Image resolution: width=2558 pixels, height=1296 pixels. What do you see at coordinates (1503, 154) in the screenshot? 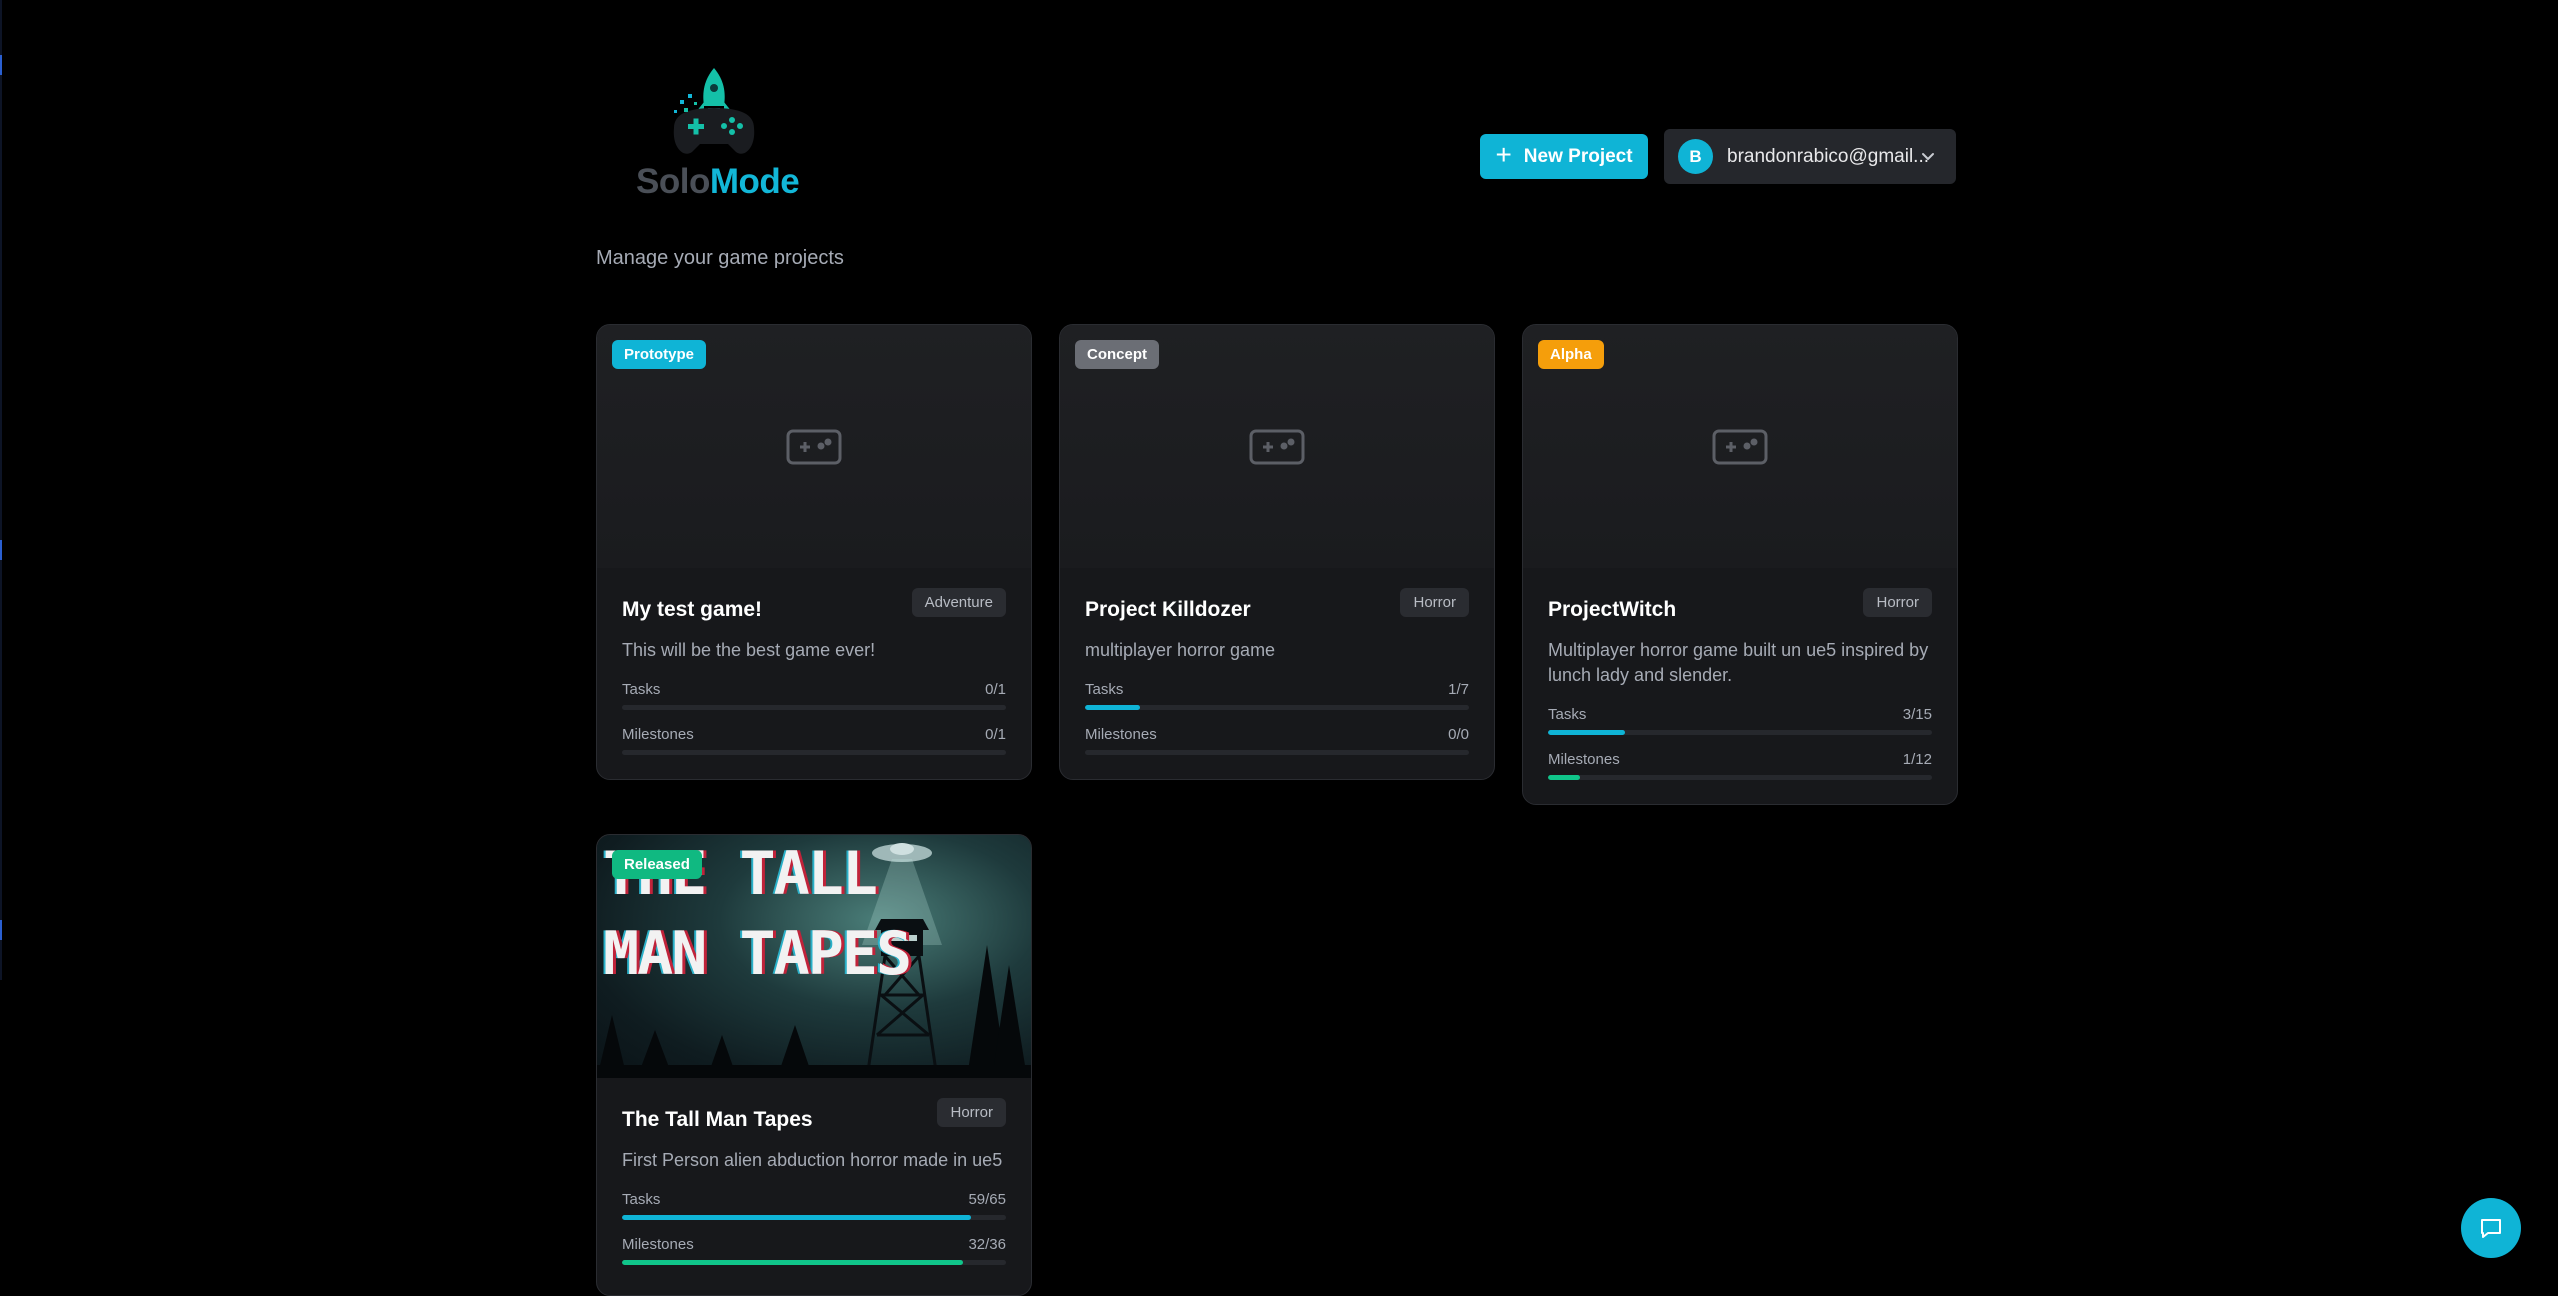
I see `plus-icon: +` at bounding box center [1503, 154].